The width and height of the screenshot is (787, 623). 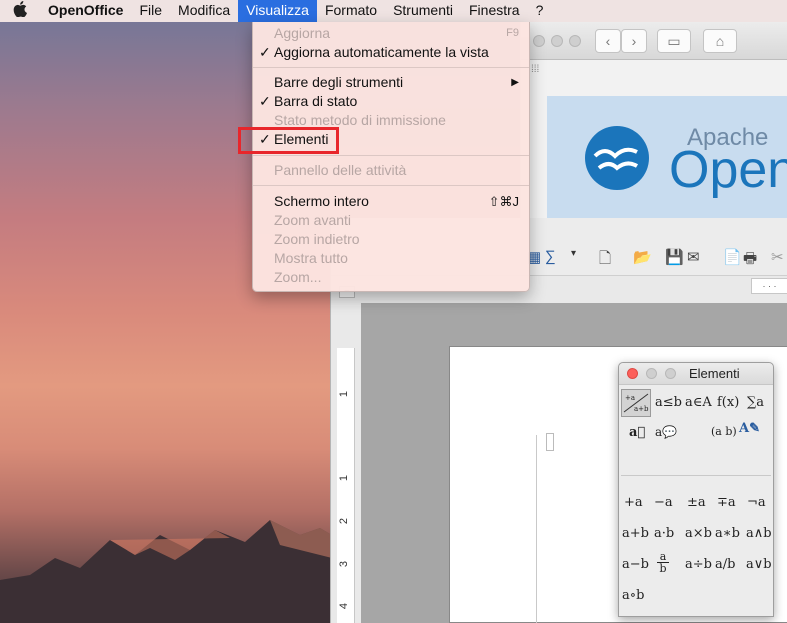 What do you see at coordinates (20, 11) in the screenshot?
I see `apple-icon` at bounding box center [20, 11].